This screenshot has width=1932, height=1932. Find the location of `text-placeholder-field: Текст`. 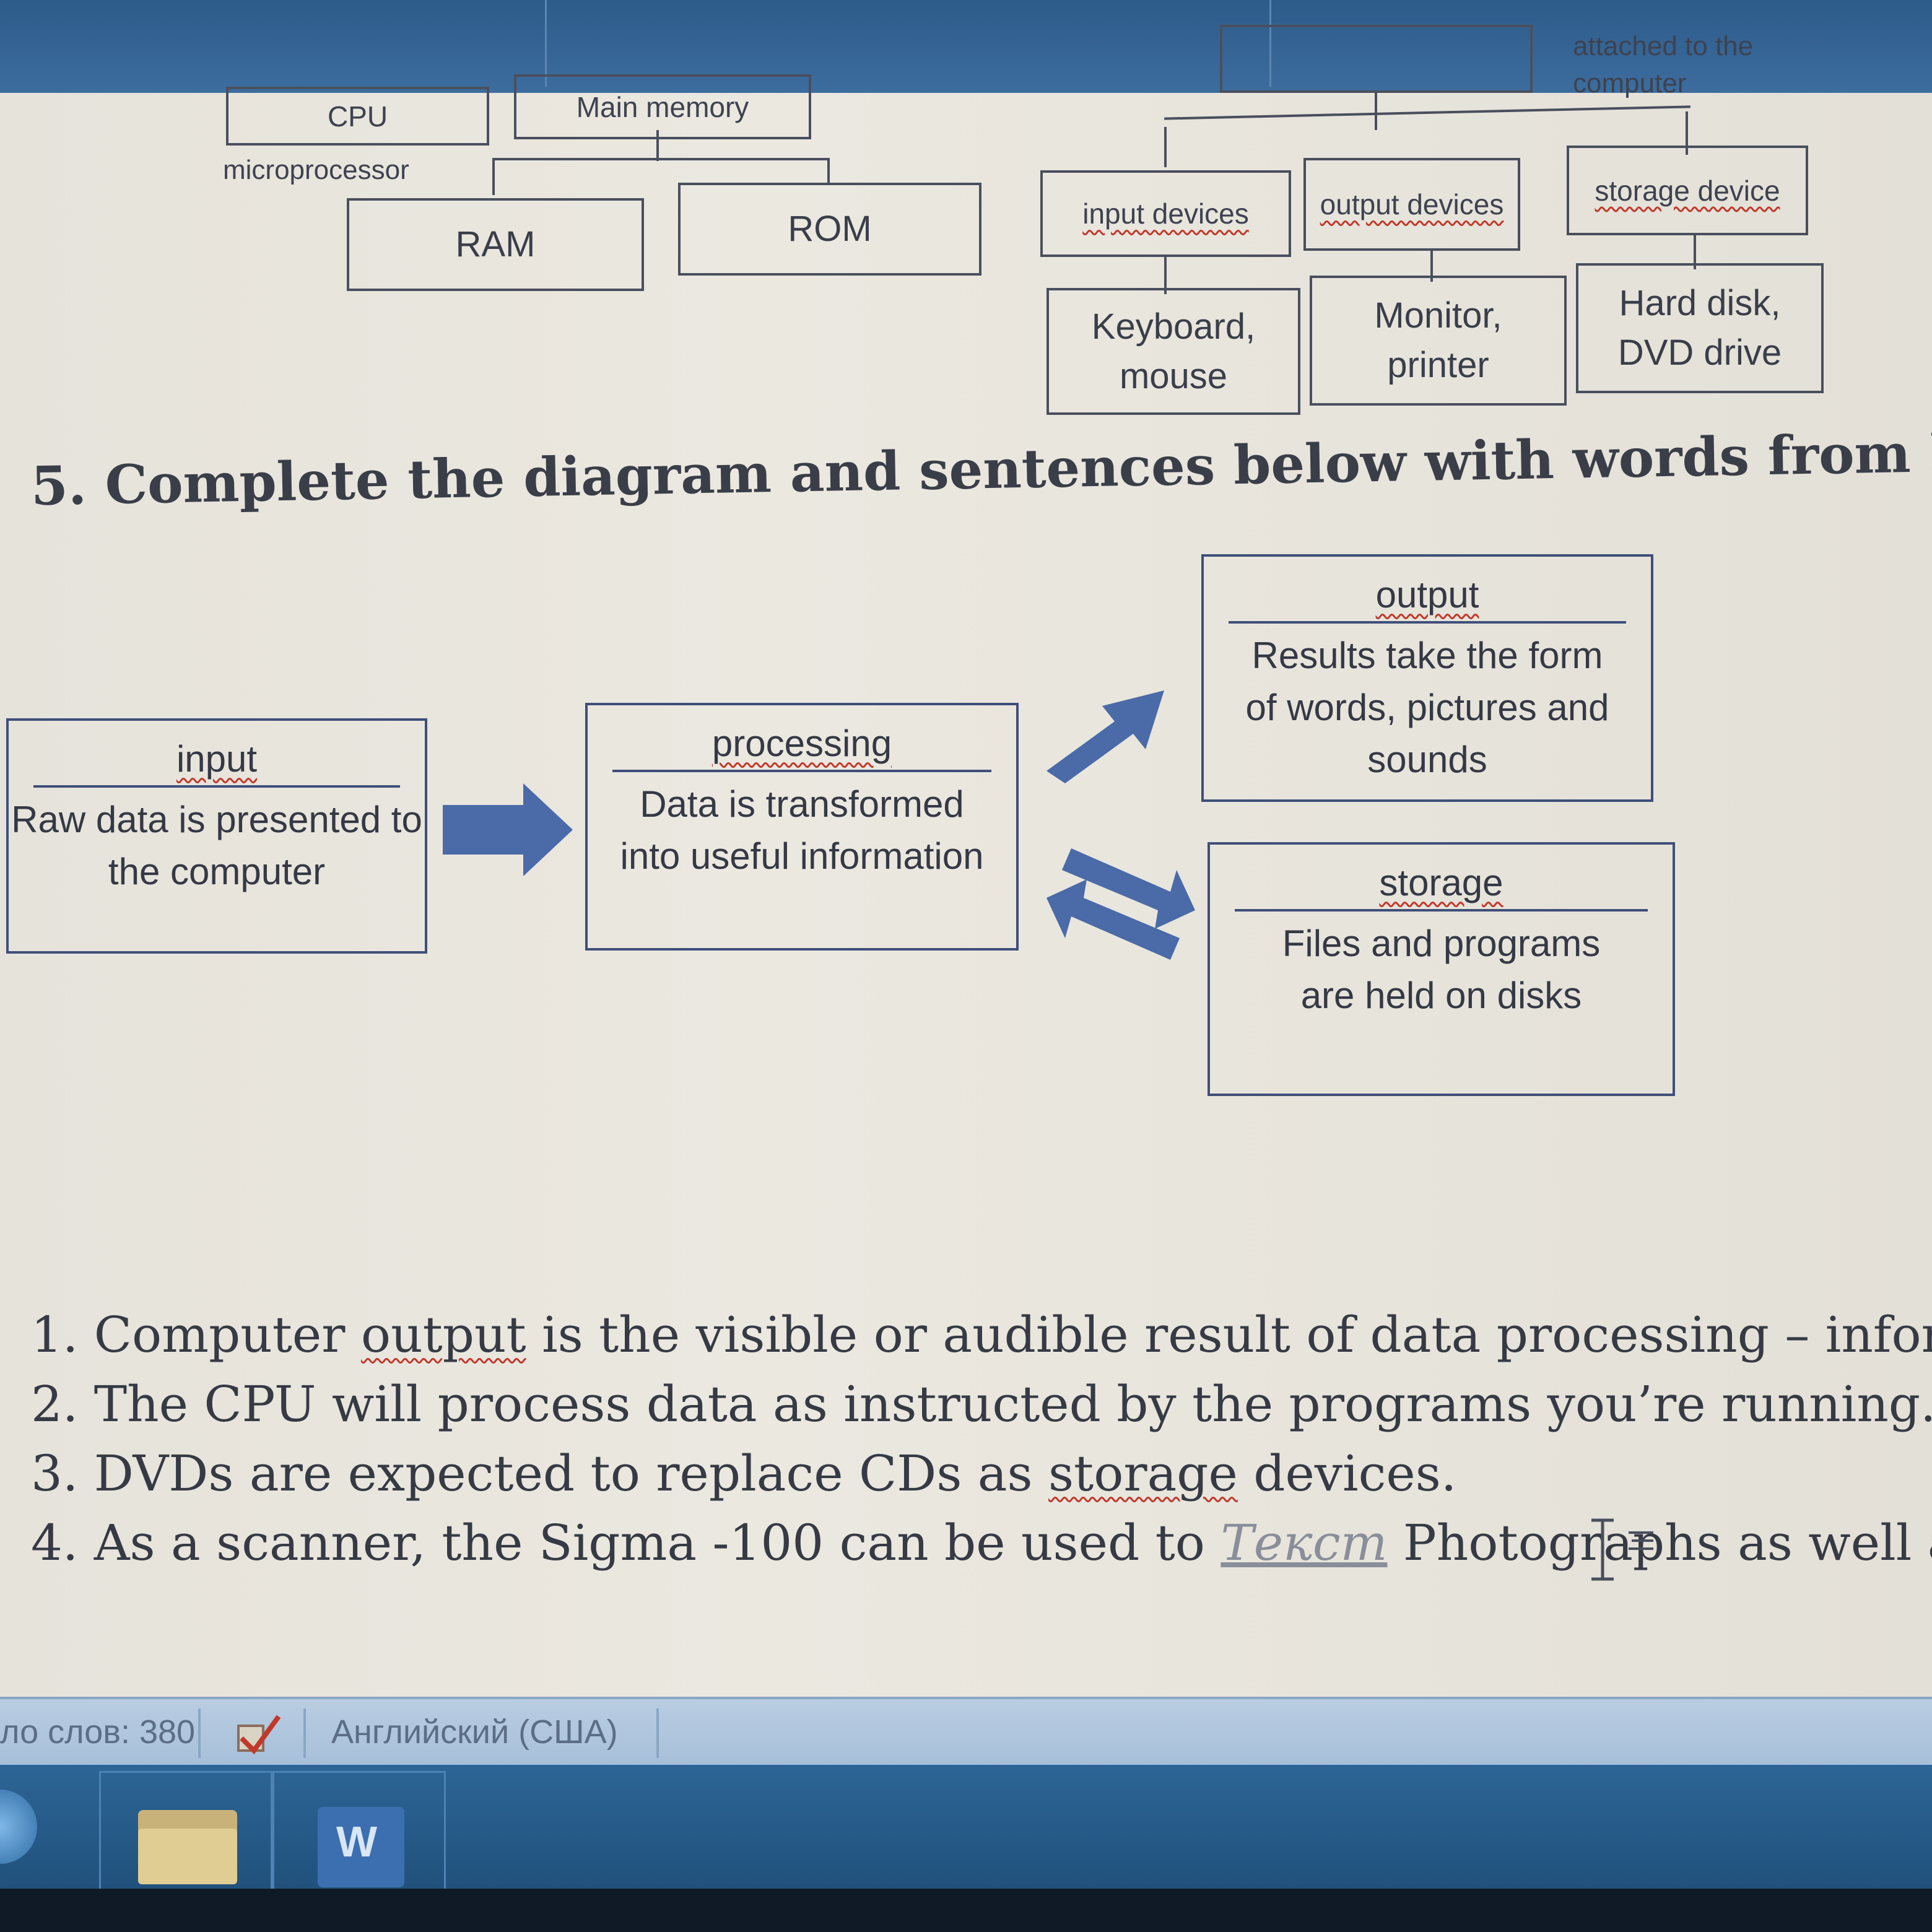

text-placeholder-field: Текст is located at coordinates (1304, 1543).